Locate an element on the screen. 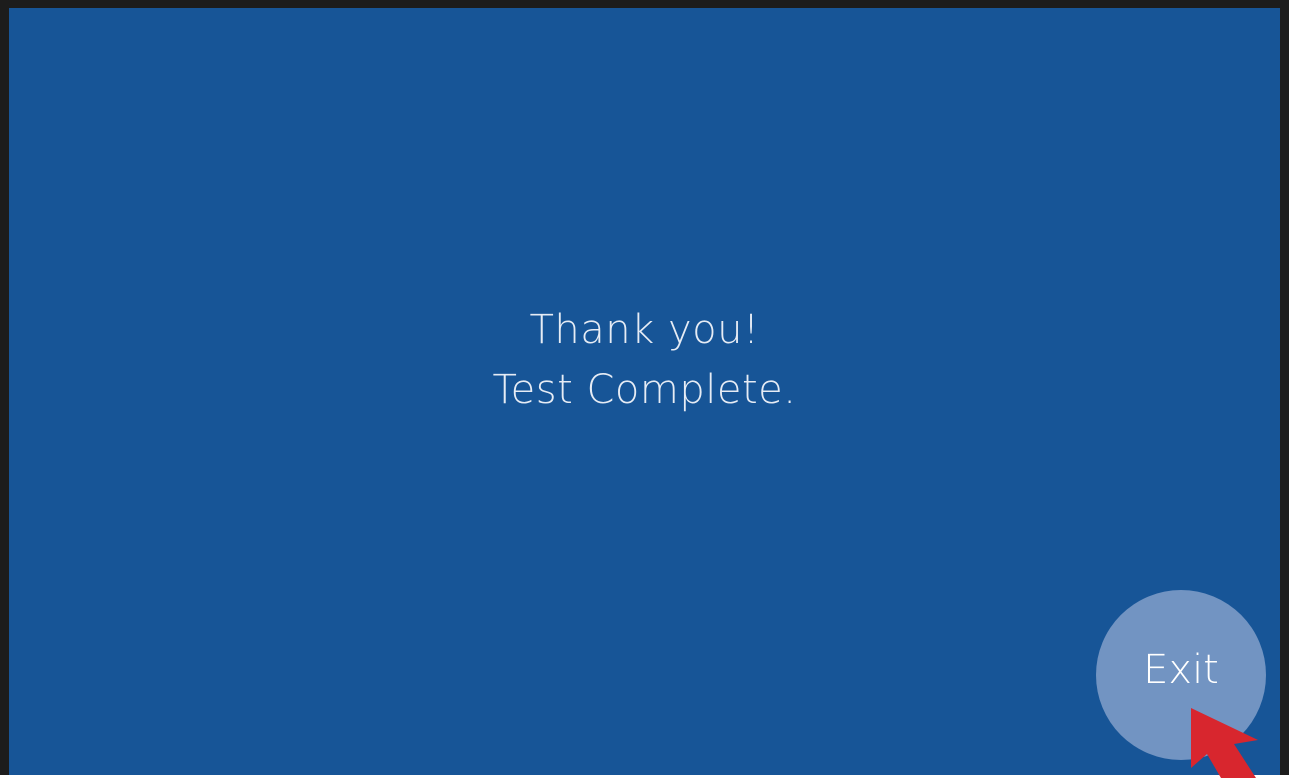 The width and height of the screenshot is (1289, 778). test-complete-text: Test Complete. is located at coordinates (644, 390).